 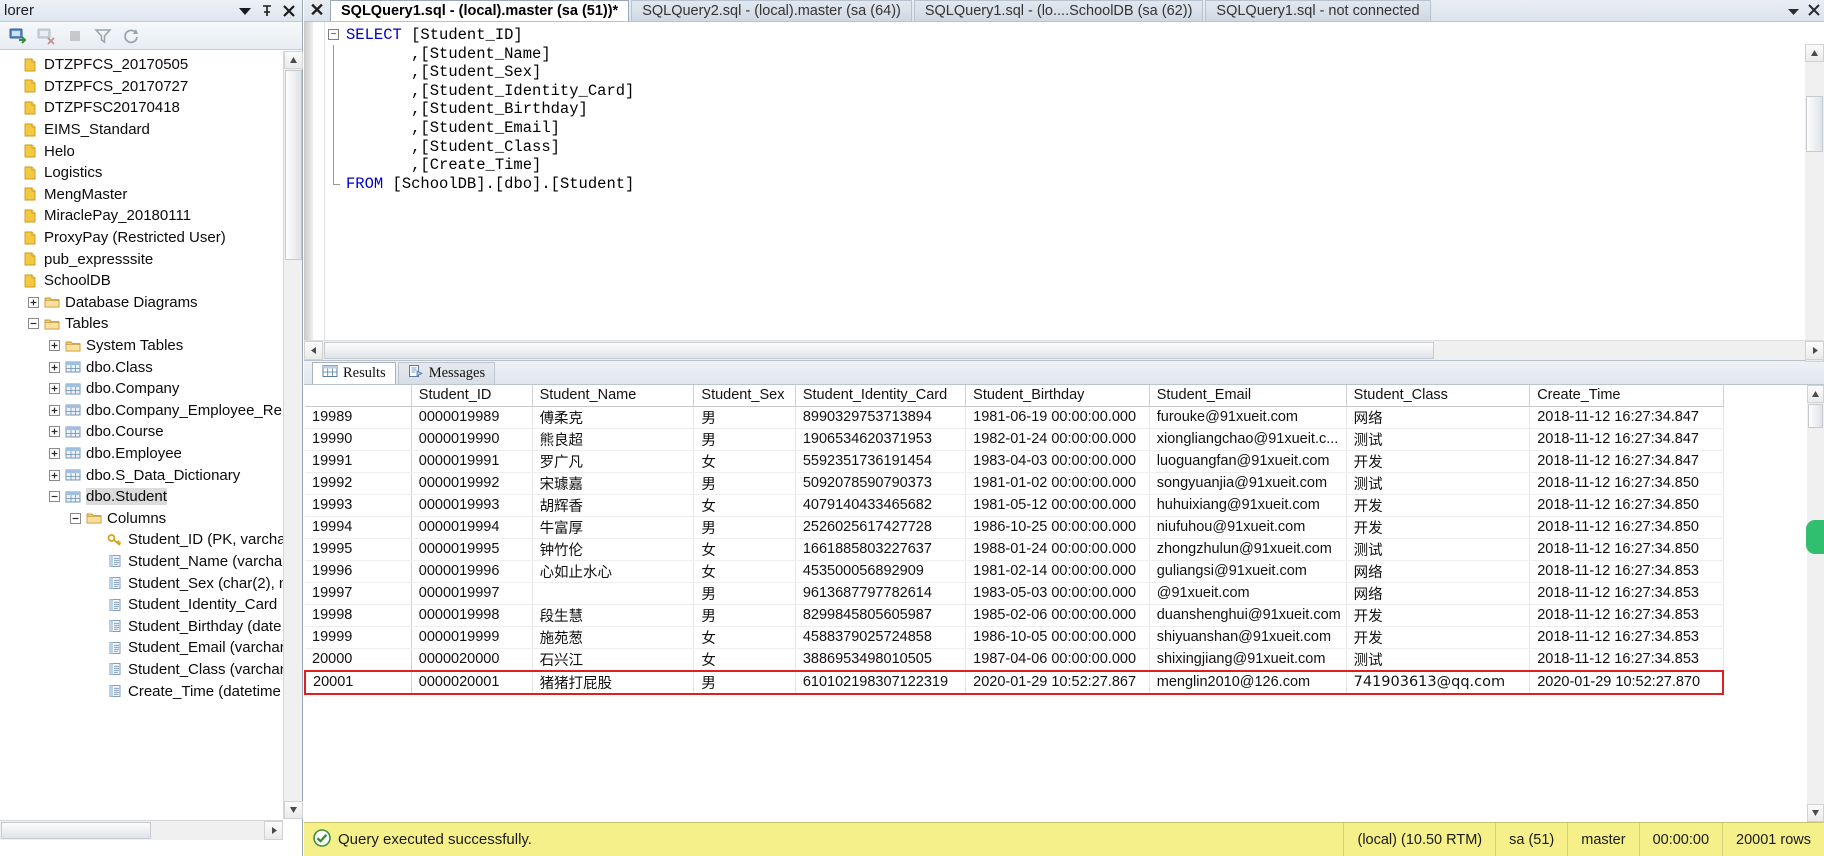 I want to click on table-cell: 宋璩嘉, so click(x=613, y=483).